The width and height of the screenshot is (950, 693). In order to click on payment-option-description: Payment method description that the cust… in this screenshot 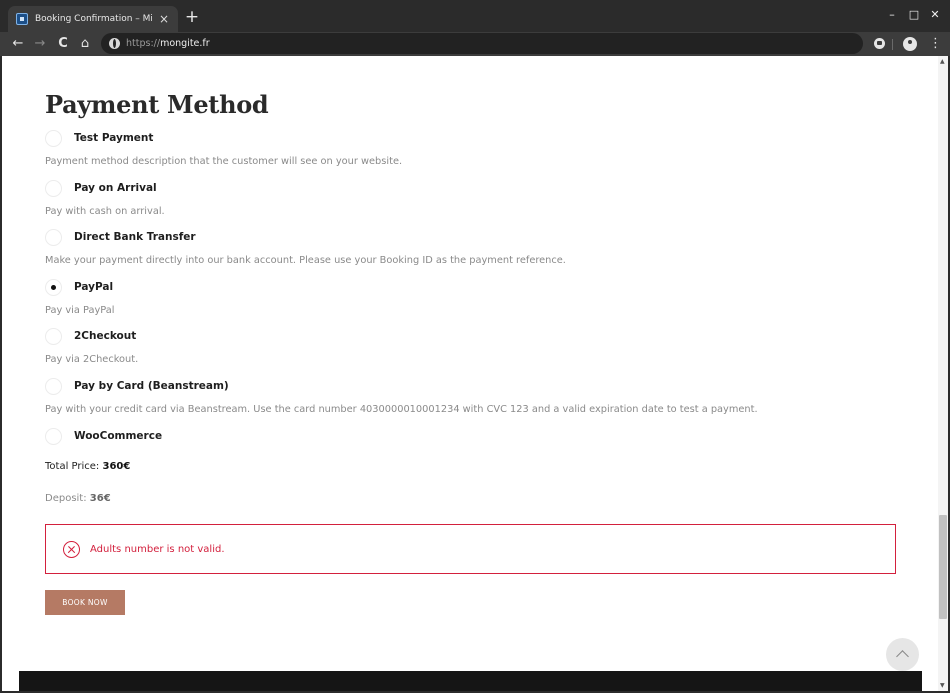, I will do `click(224, 161)`.